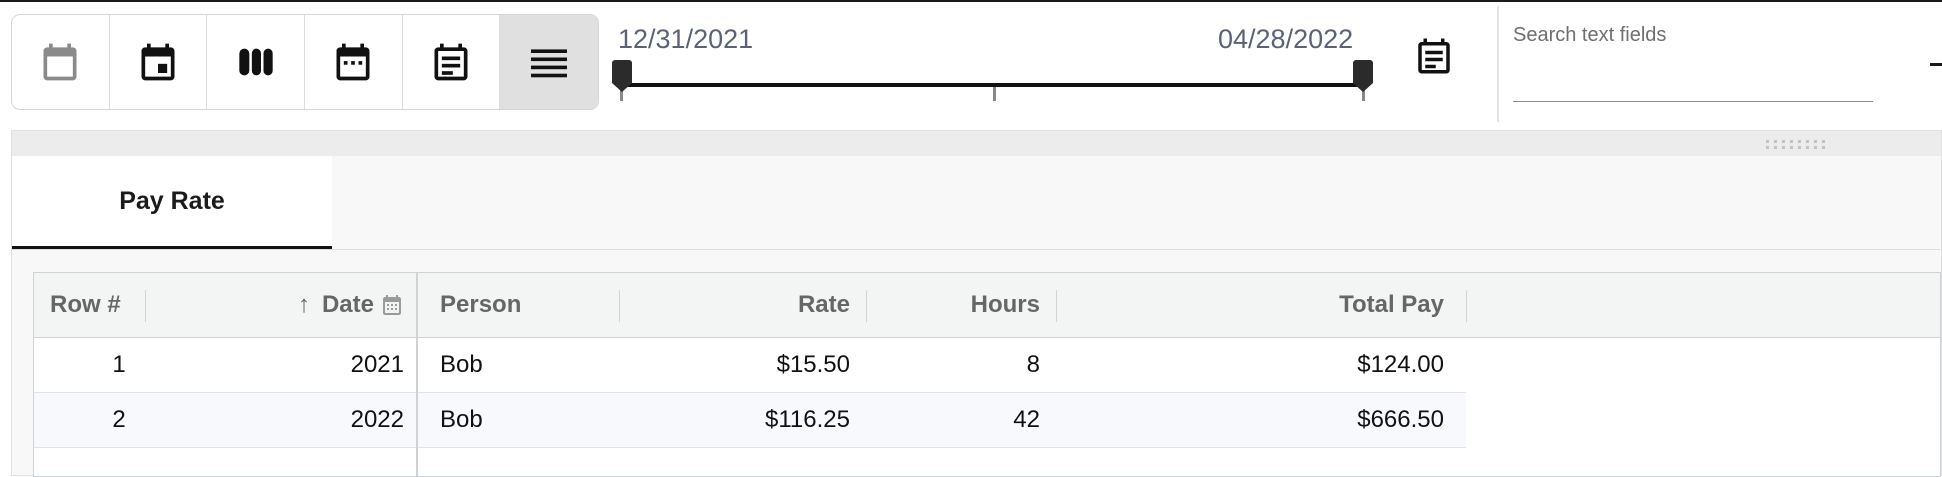 The height and width of the screenshot is (477, 1942). I want to click on view-button-agenda, so click(452, 62).